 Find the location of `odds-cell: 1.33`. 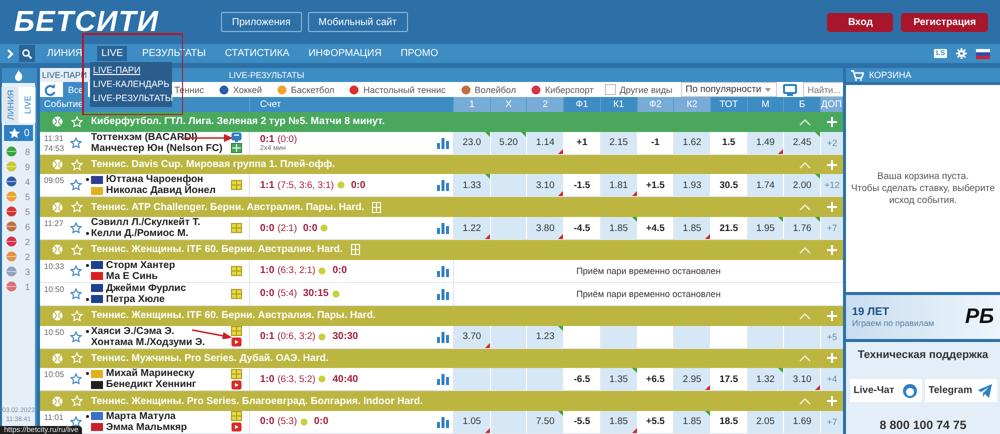

odds-cell: 1.33 is located at coordinates (472, 185).